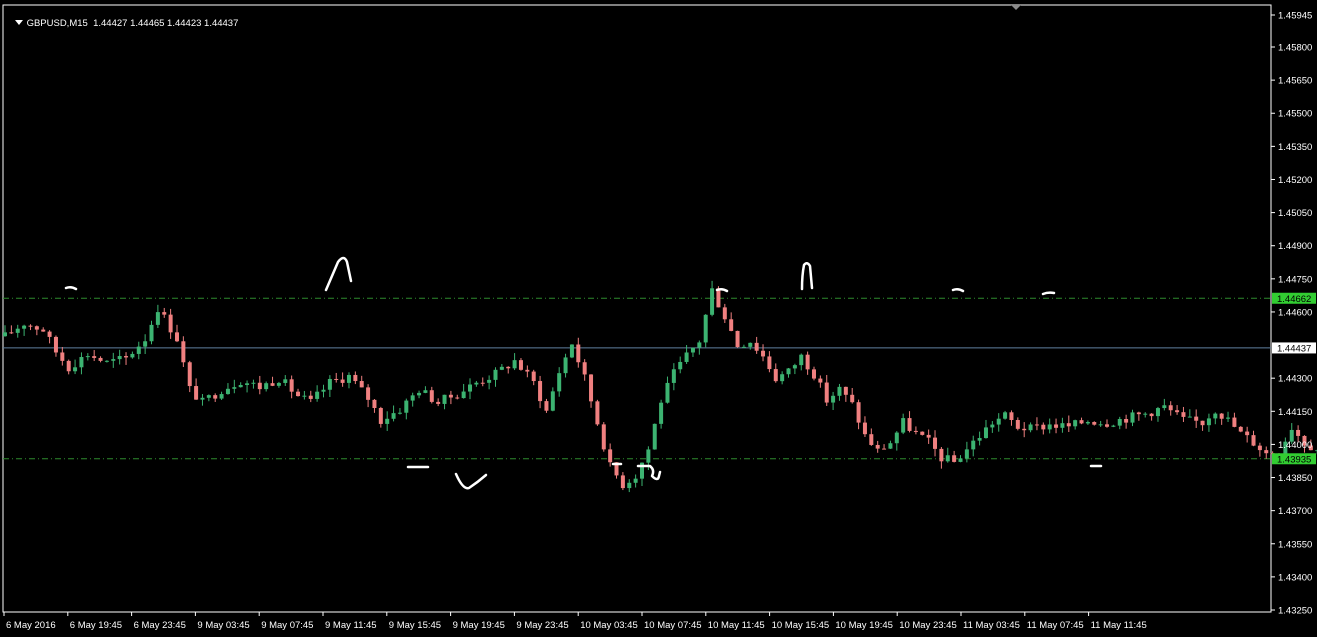  I want to click on price-tick-label: 1.43850, so click(1295, 478).